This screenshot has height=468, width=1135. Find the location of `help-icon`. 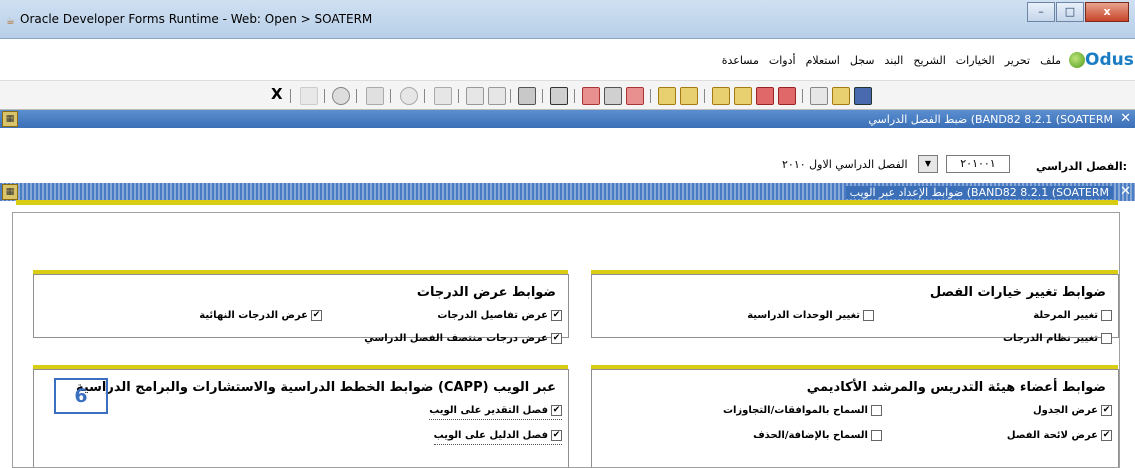

help-icon is located at coordinates (341, 96).